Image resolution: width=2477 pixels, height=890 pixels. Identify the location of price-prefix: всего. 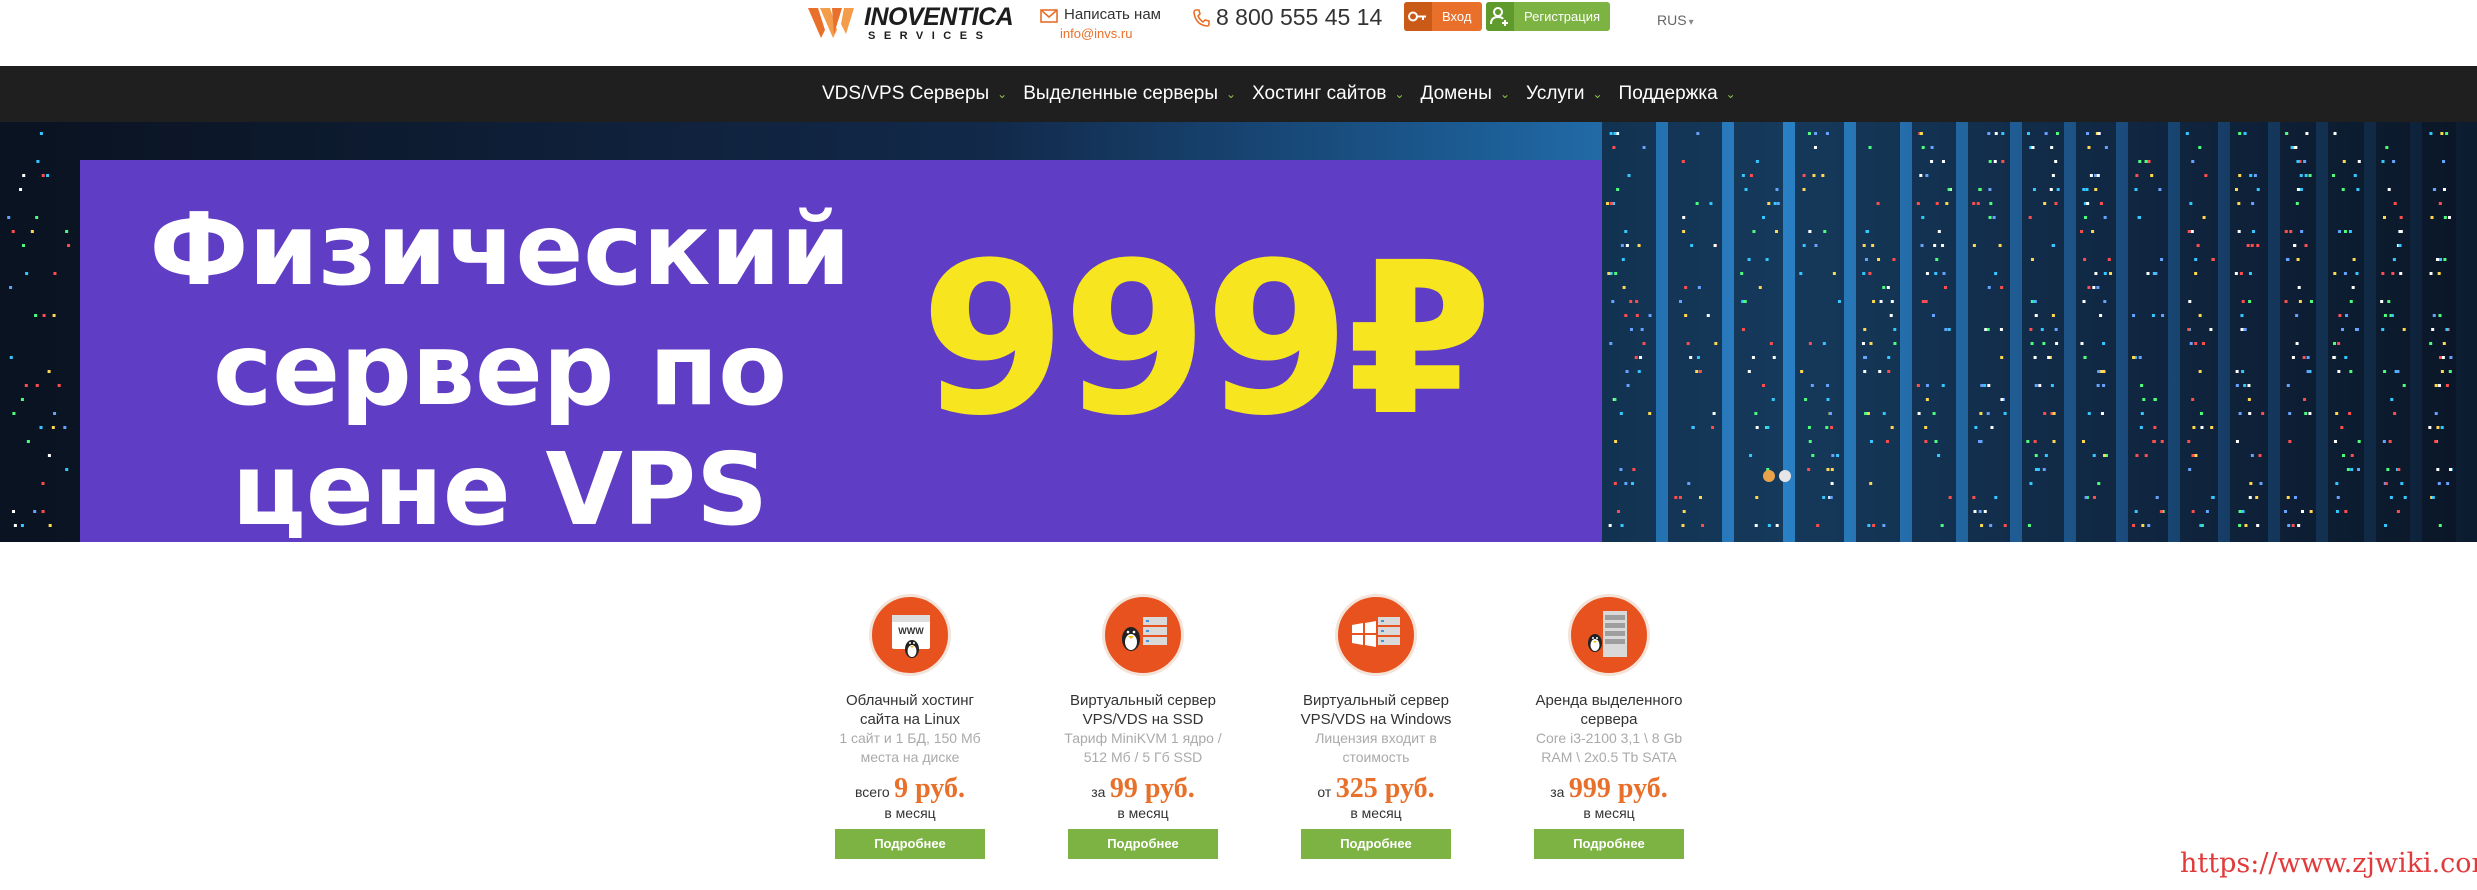
(872, 792).